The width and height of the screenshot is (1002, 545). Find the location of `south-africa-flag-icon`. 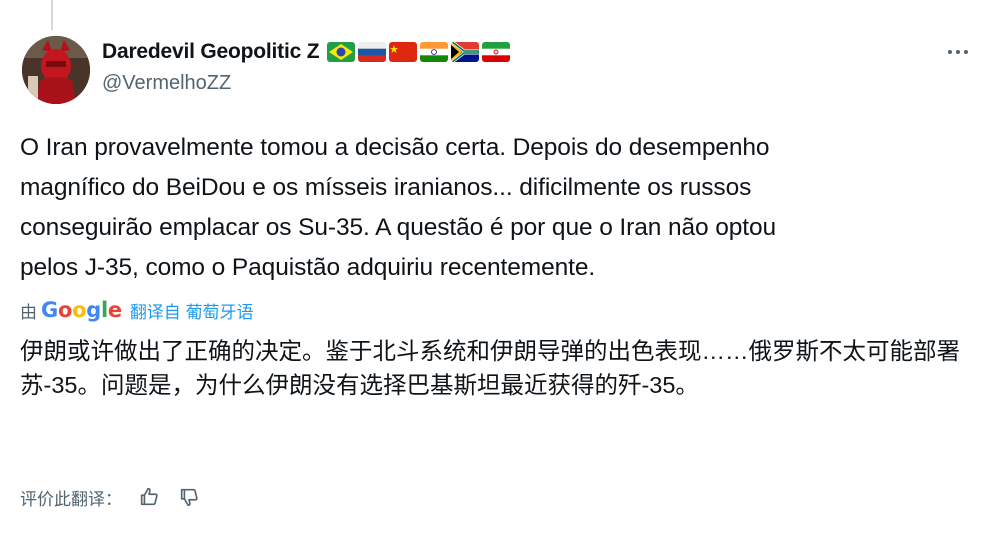

south-africa-flag-icon is located at coordinates (465, 52).